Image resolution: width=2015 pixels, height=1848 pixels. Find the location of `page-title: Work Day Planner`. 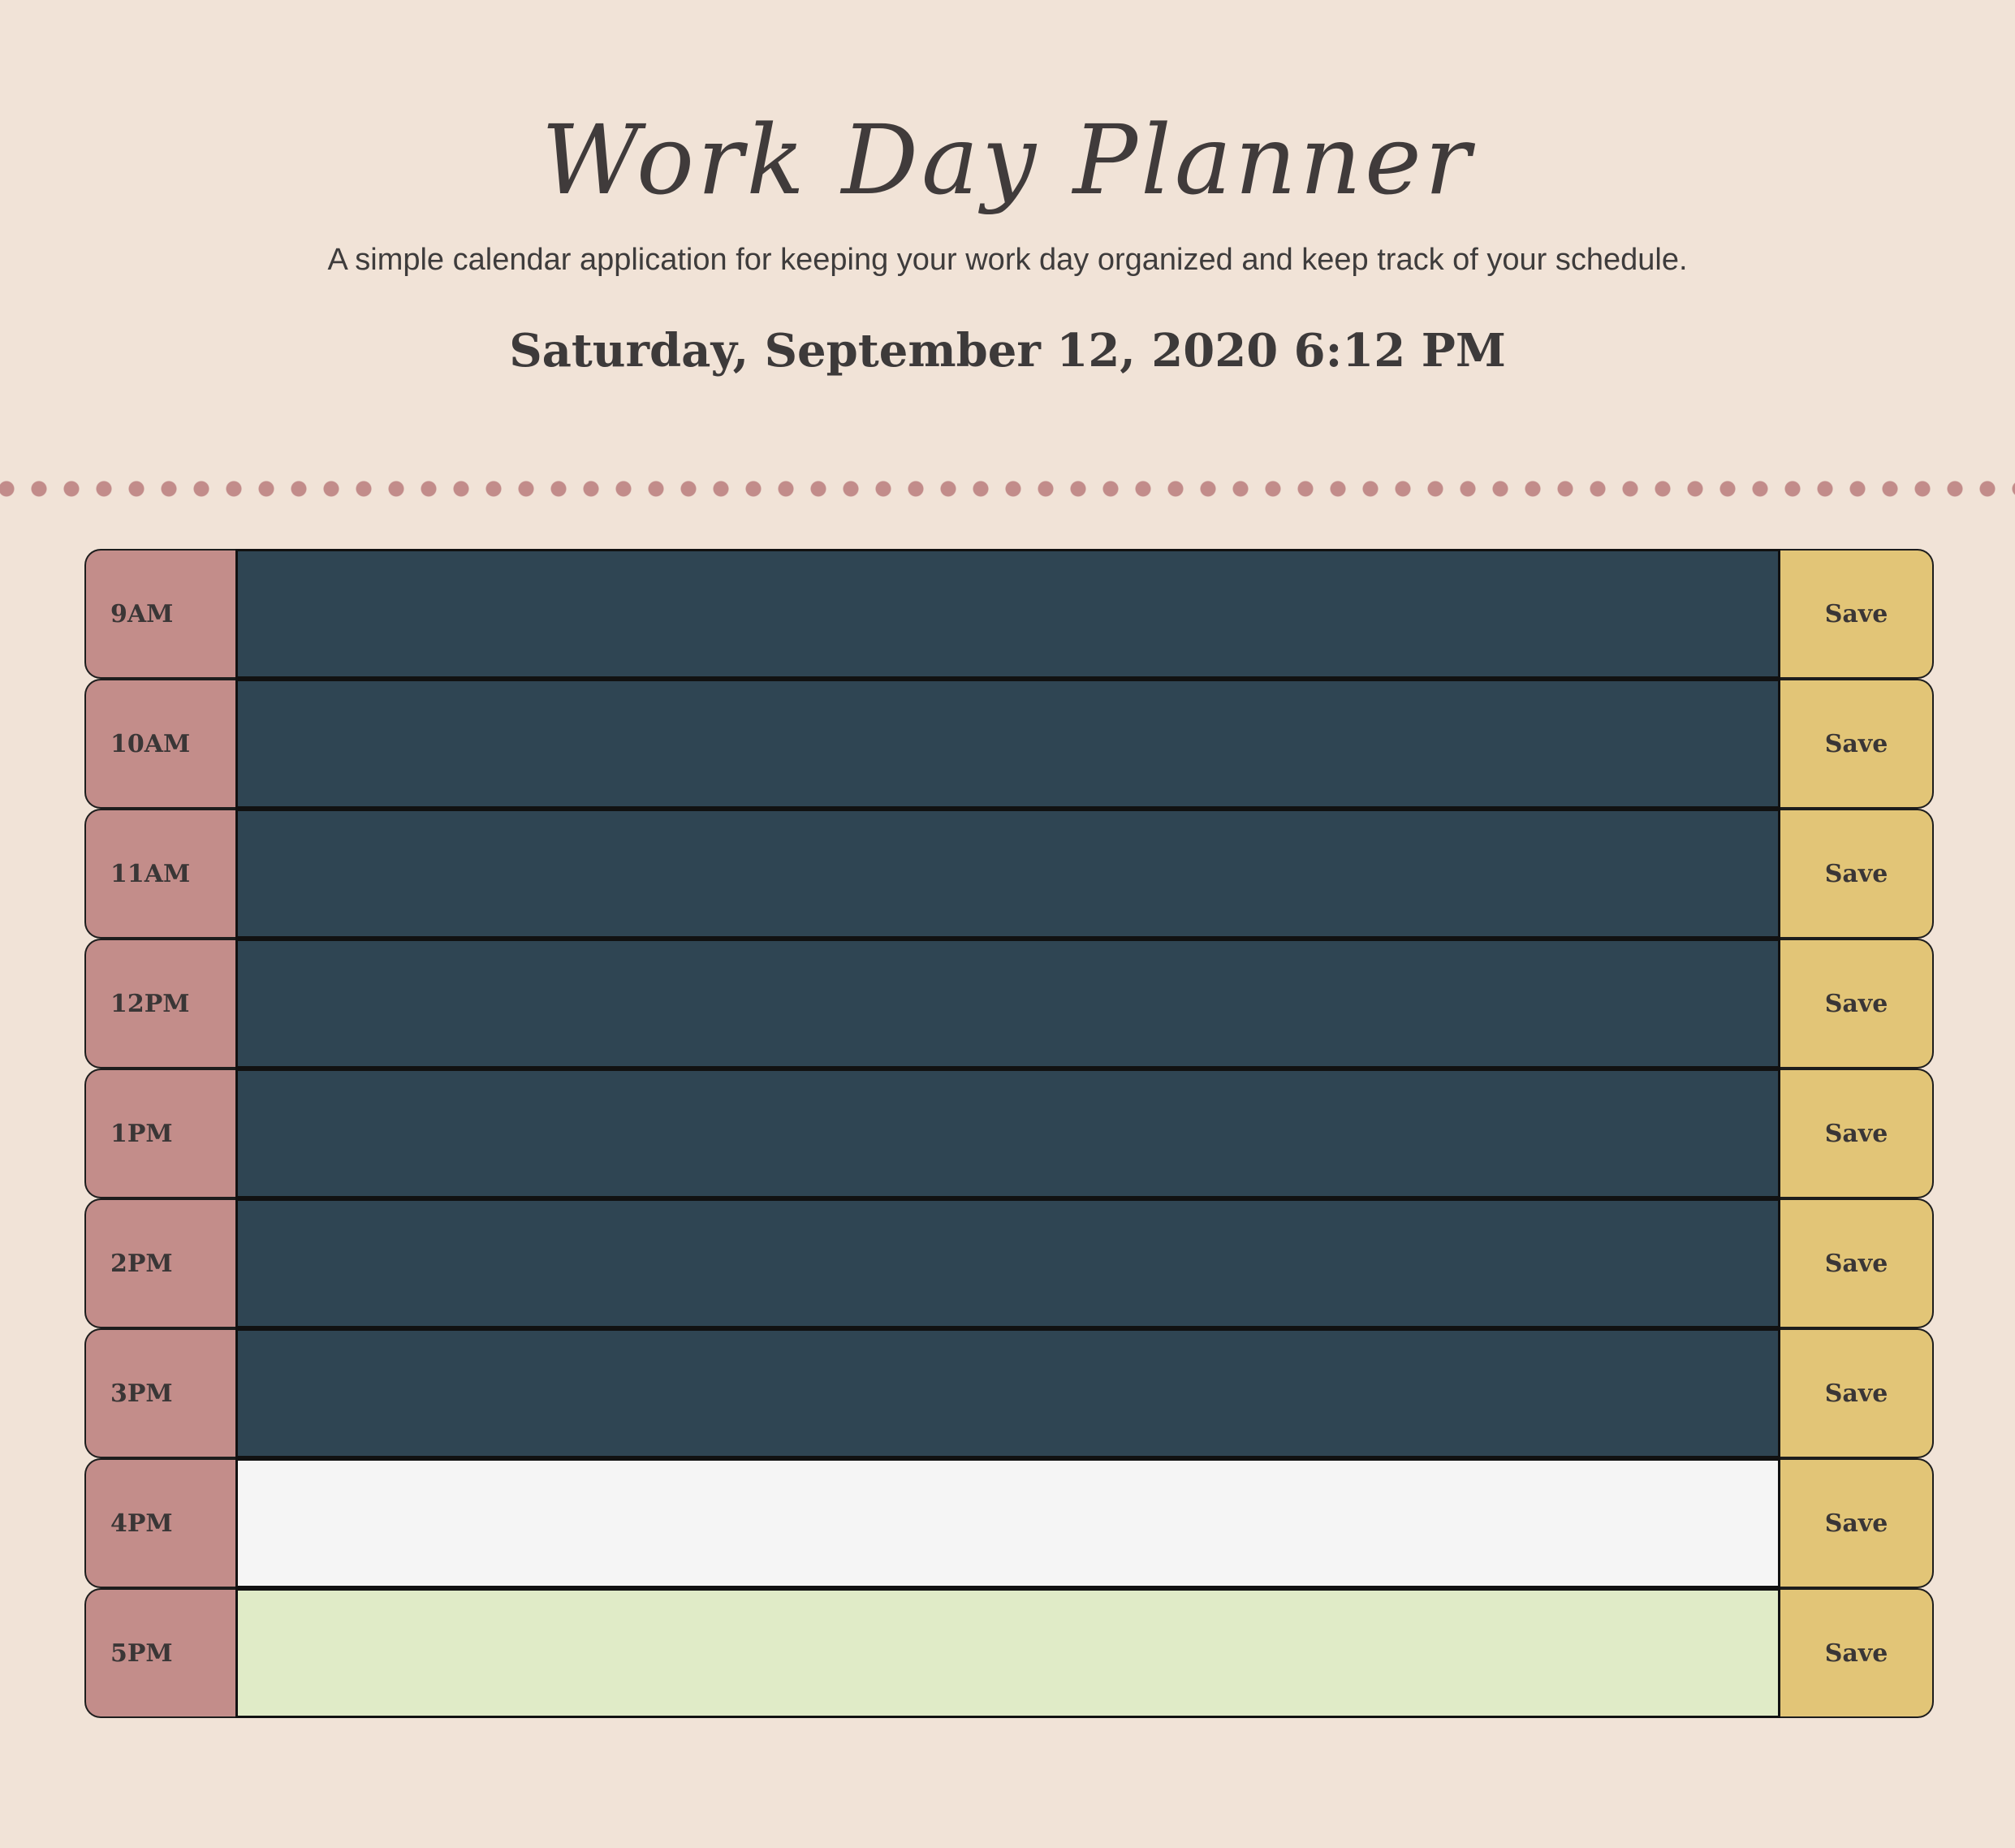

page-title: Work Day Planner is located at coordinates (1007, 160).